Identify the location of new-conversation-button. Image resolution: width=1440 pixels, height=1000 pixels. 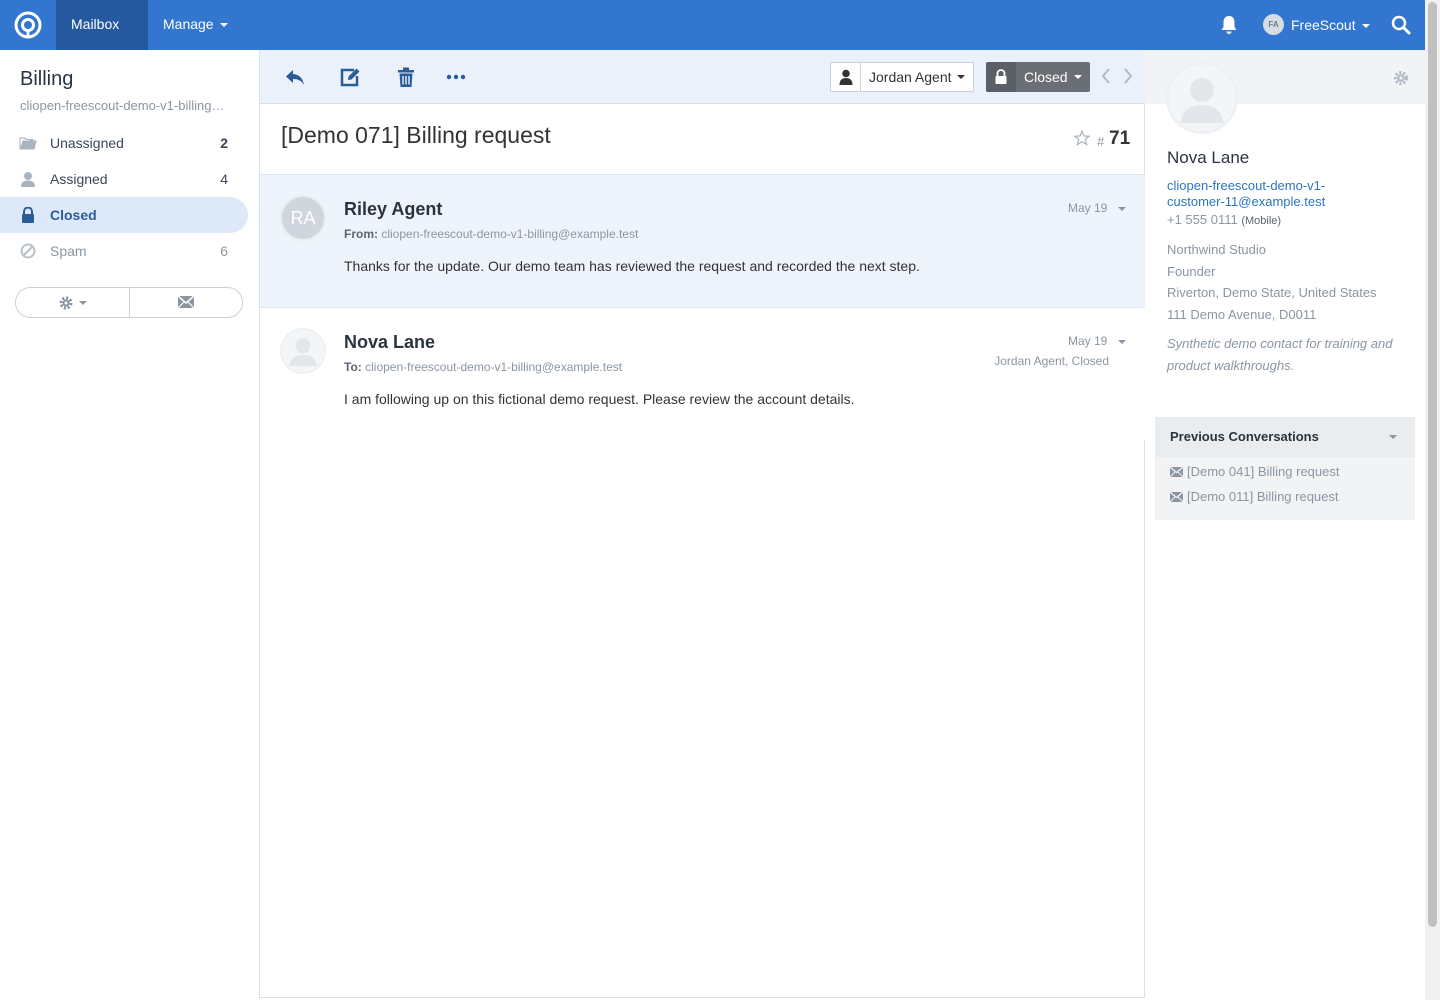
(186, 302).